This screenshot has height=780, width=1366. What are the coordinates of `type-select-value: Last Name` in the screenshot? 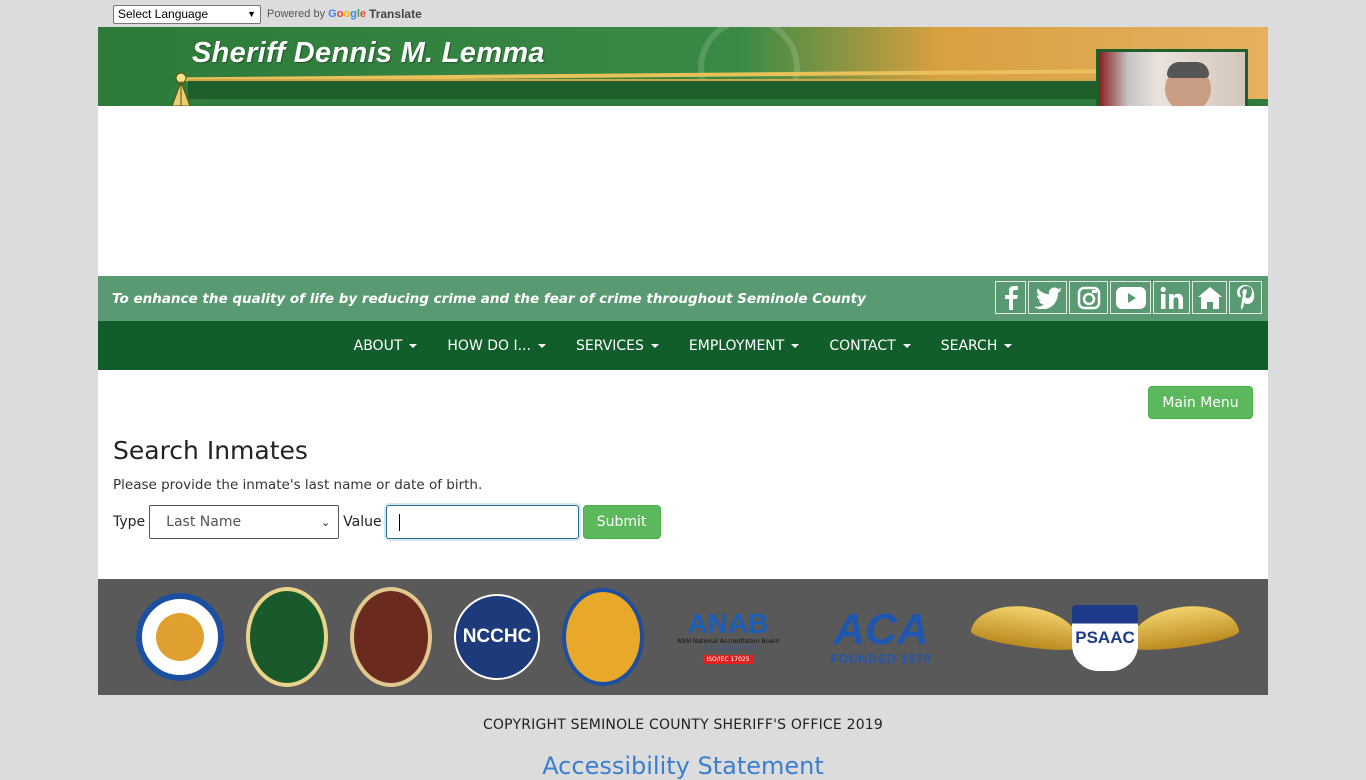 It's located at (204, 522).